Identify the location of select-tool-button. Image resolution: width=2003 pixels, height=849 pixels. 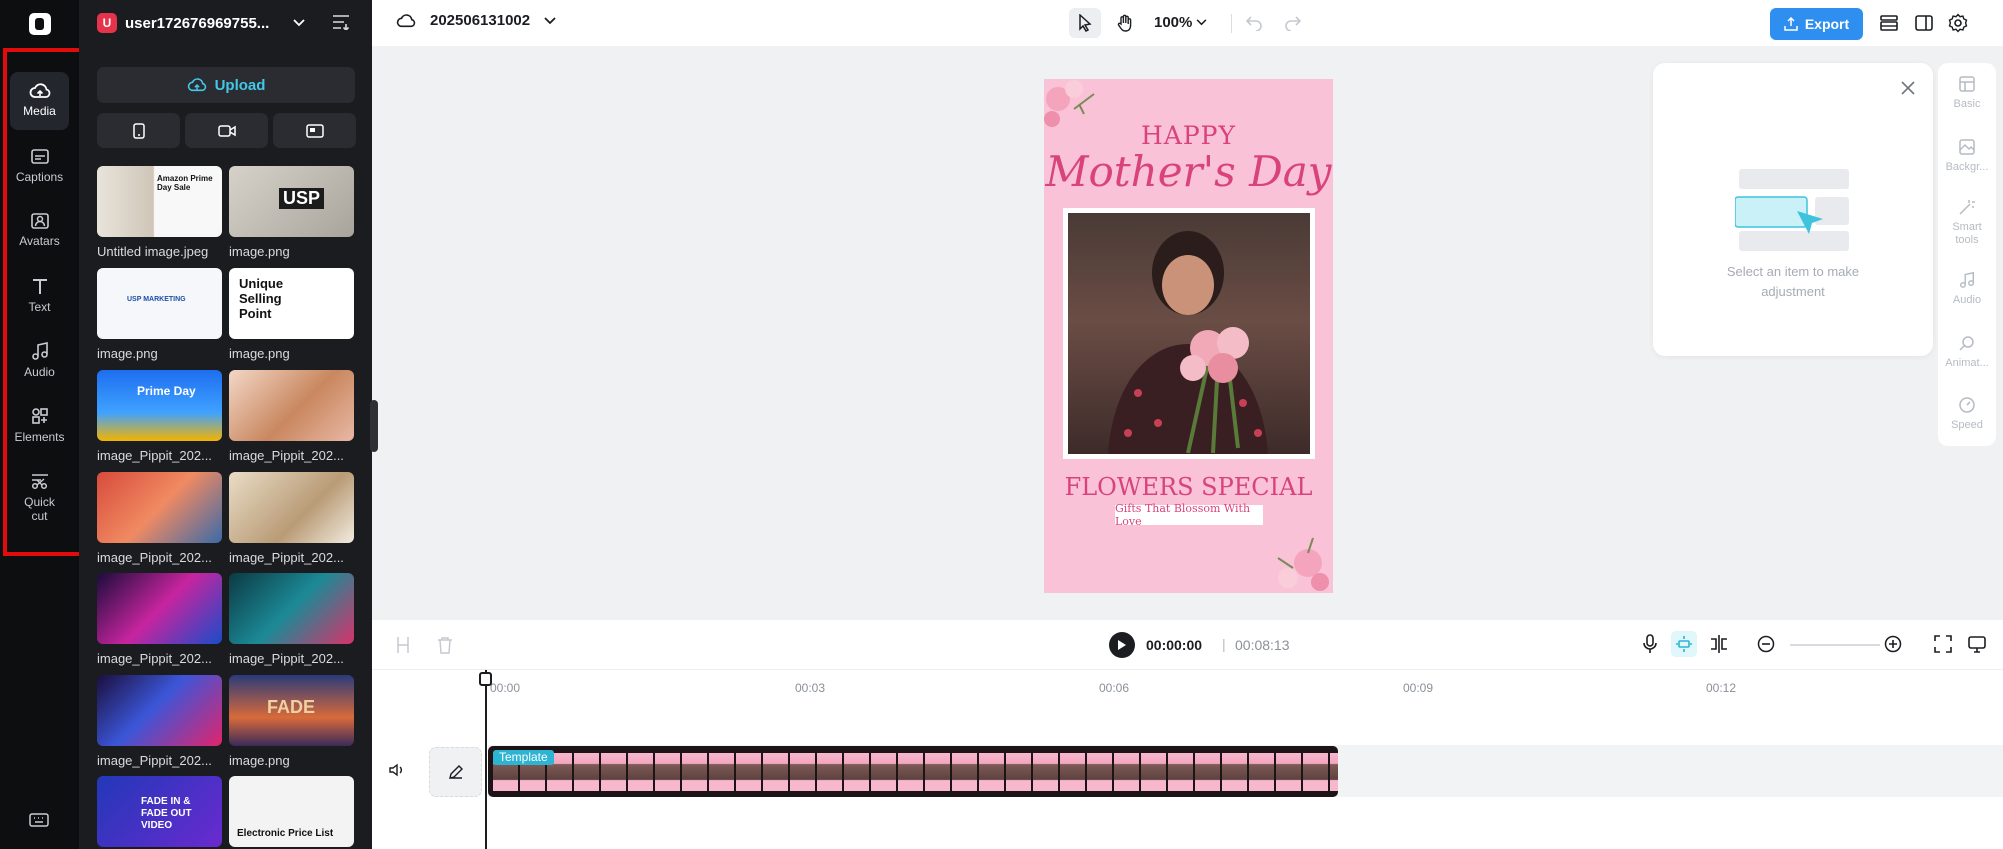
(1085, 23).